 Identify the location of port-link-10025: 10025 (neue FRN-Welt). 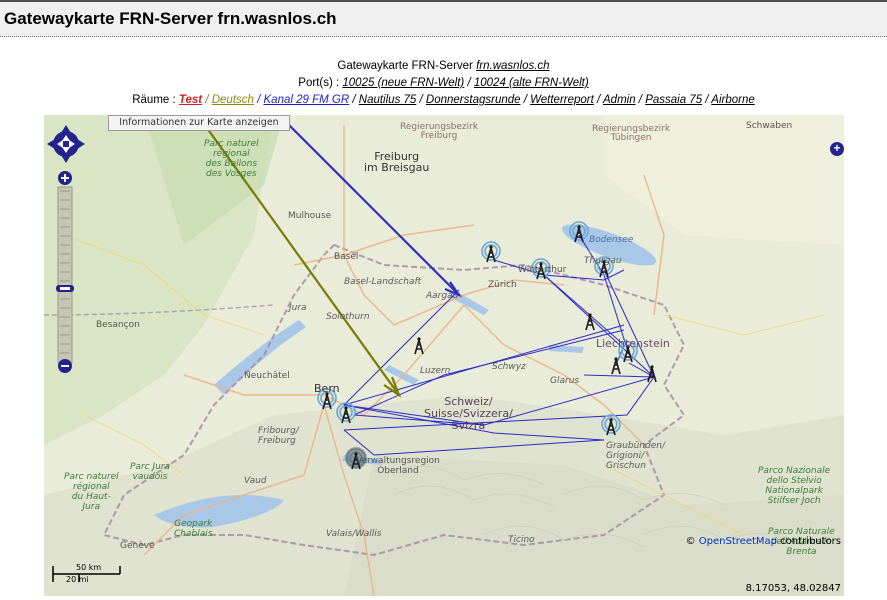
(403, 83).